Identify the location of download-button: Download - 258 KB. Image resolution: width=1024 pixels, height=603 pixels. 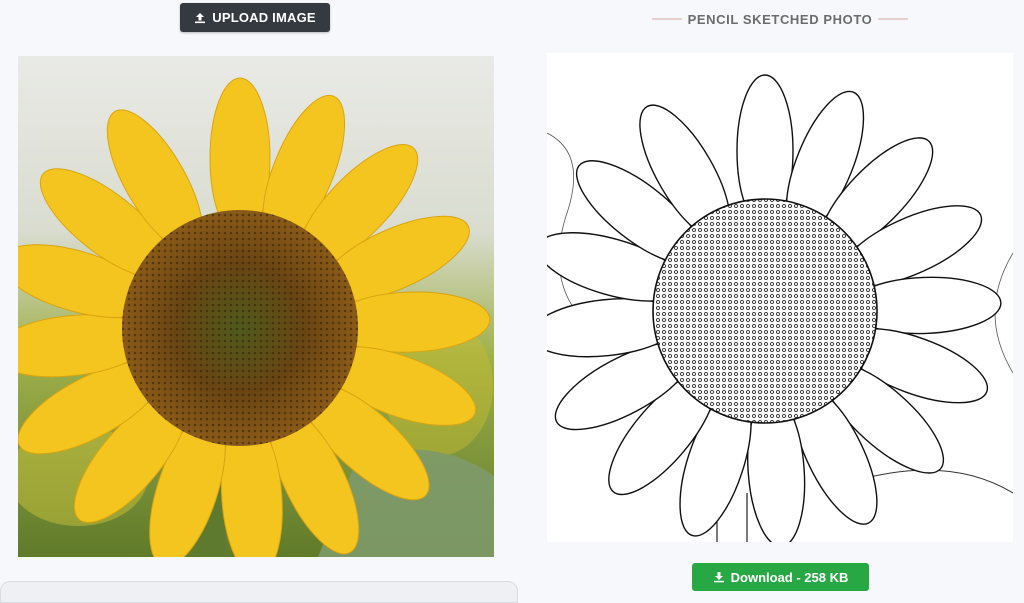
(780, 577).